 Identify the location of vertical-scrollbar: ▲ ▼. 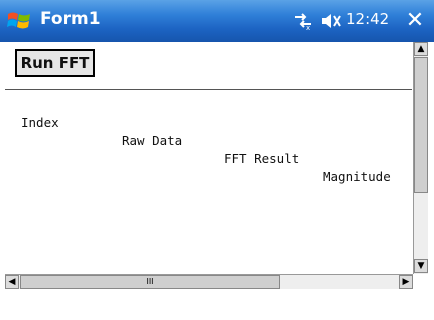
(420, 158).